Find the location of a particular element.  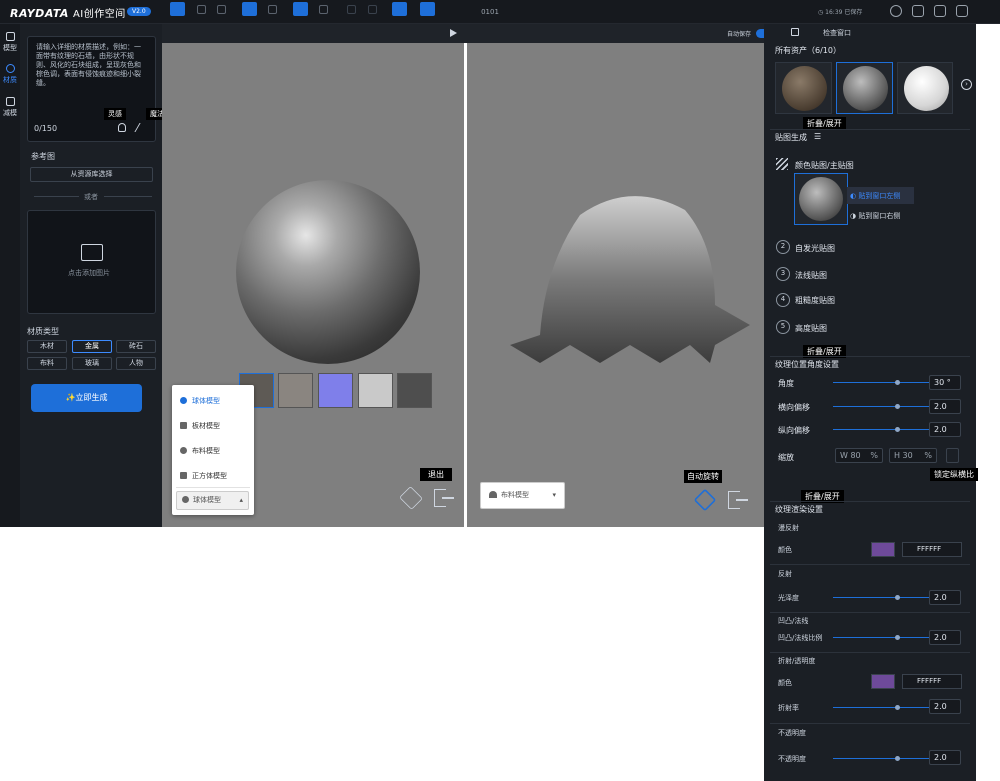

assets-title: 所有资产（6/10） is located at coordinates (808, 50).